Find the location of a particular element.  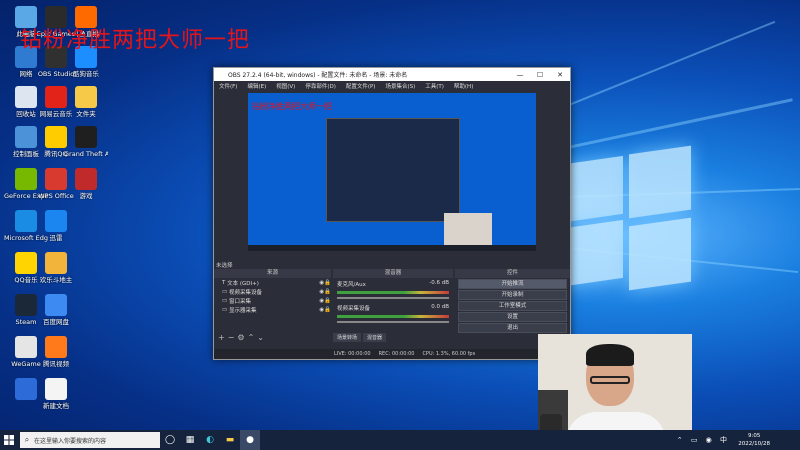

controls-panel: 控件 开始推流 开始录制 工作室模式 设置 退出 is located at coordinates (512, 304).